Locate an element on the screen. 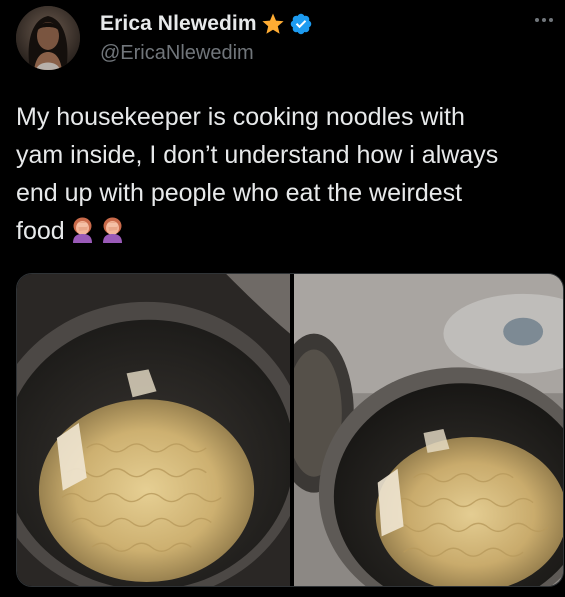  author-name-row: Erica Nlewedim is located at coordinates (206, 24).